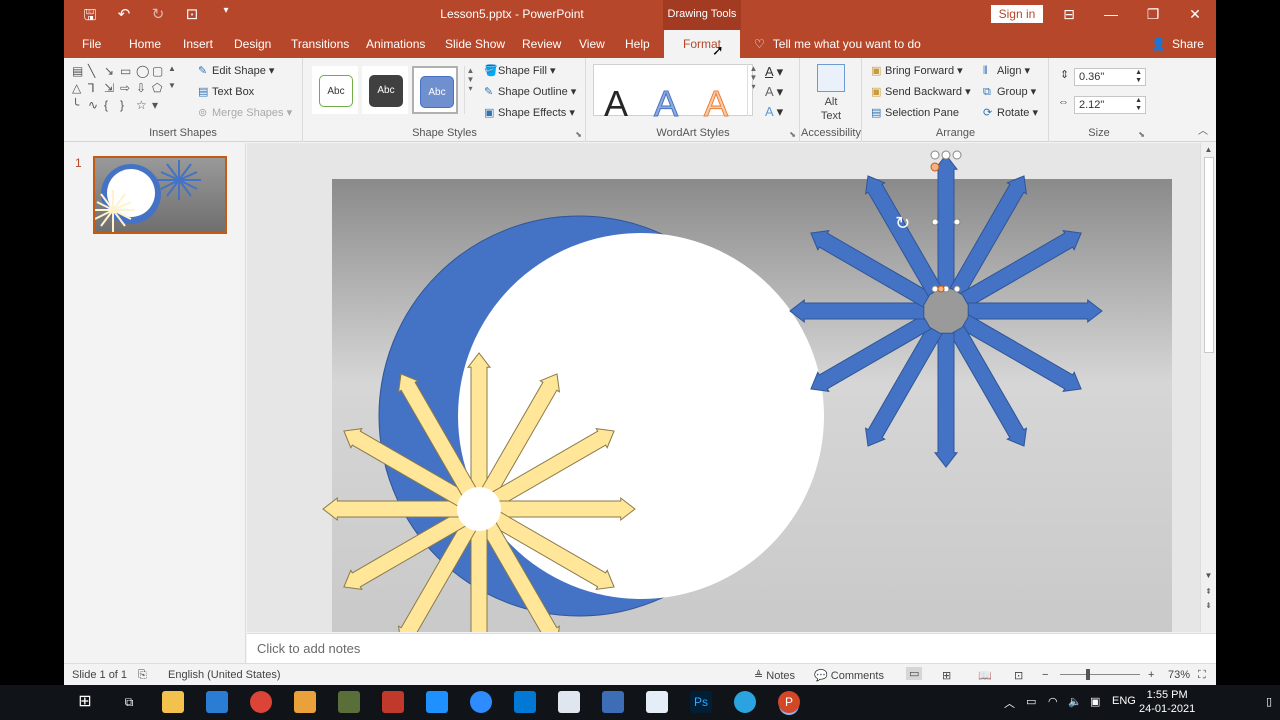  I want to click on shapes-gallery: ▤ ╲ ↘ ▭ ◯ ▢ ▲ △ ⅂ ⇲ ⇨ ⇩ ⬠ ▼ ╰ ∿{} ☆ ▾, so click(128, 88).